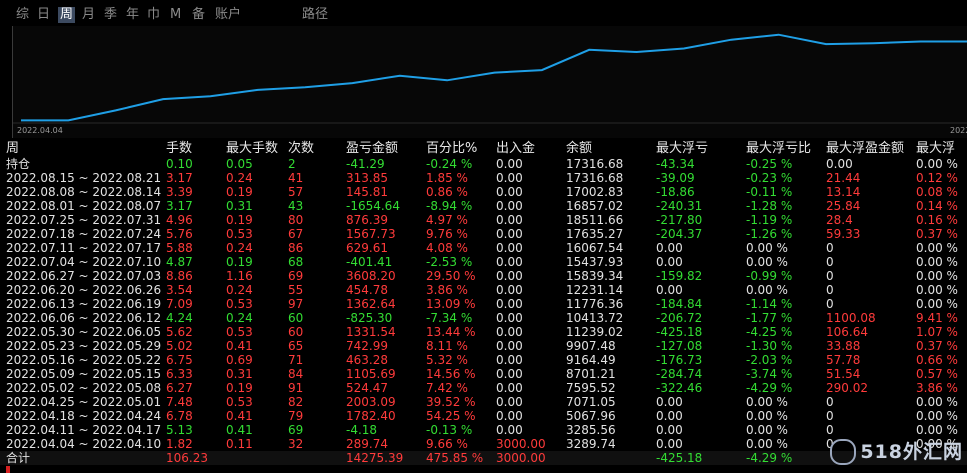 The width and height of the screenshot is (967, 473). What do you see at coordinates (865, 149) in the screenshot?
I see `column-header: 最大浮盈金额` at bounding box center [865, 149].